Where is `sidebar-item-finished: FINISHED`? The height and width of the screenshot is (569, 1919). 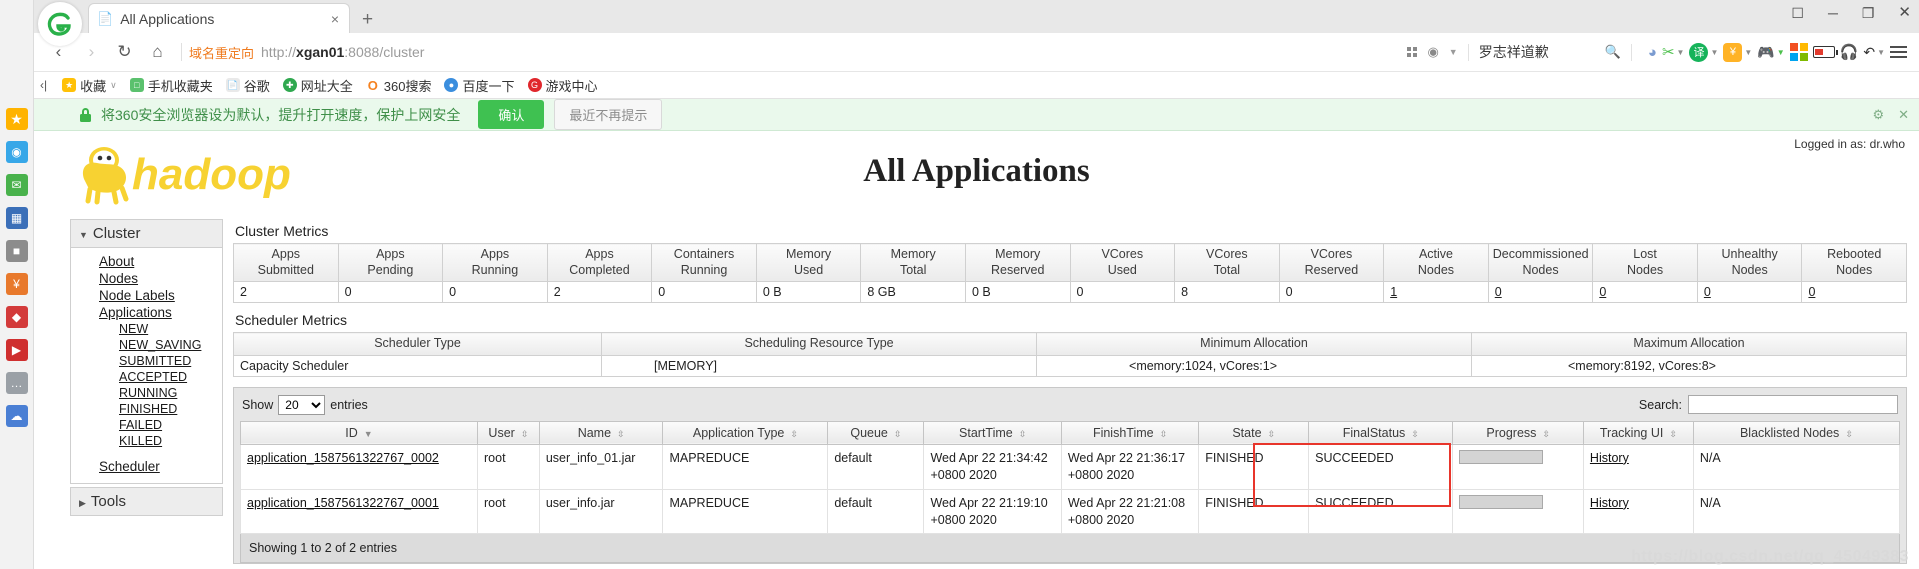
sidebar-item-finished: FINISHED is located at coordinates (146, 409).